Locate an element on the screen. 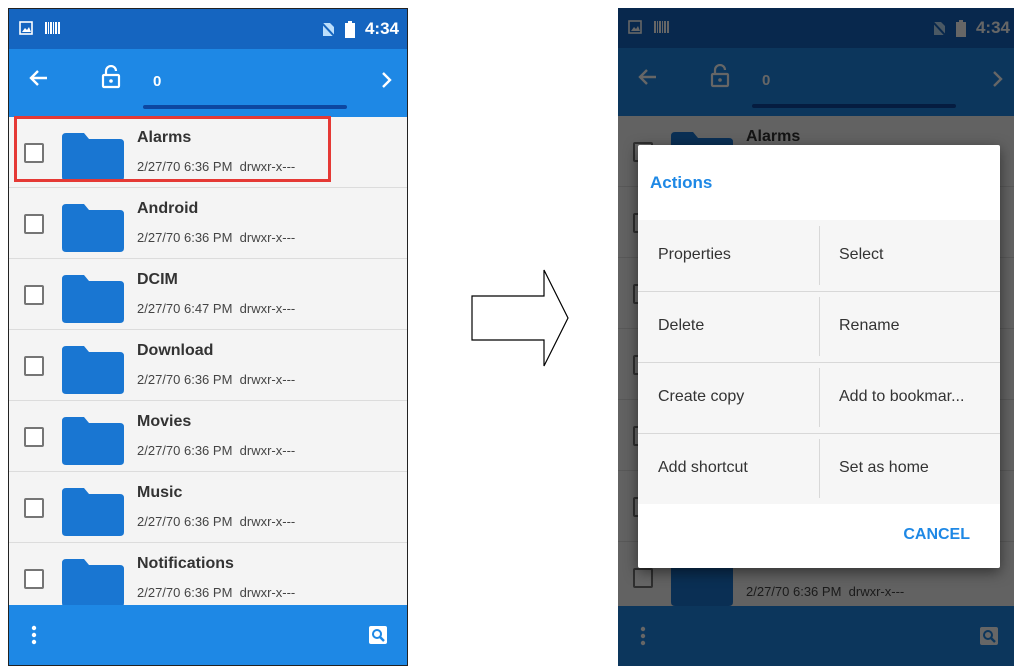  list-item: DCIM 2/27/70 6:47 PM drwxr-x--- is located at coordinates (208, 294).